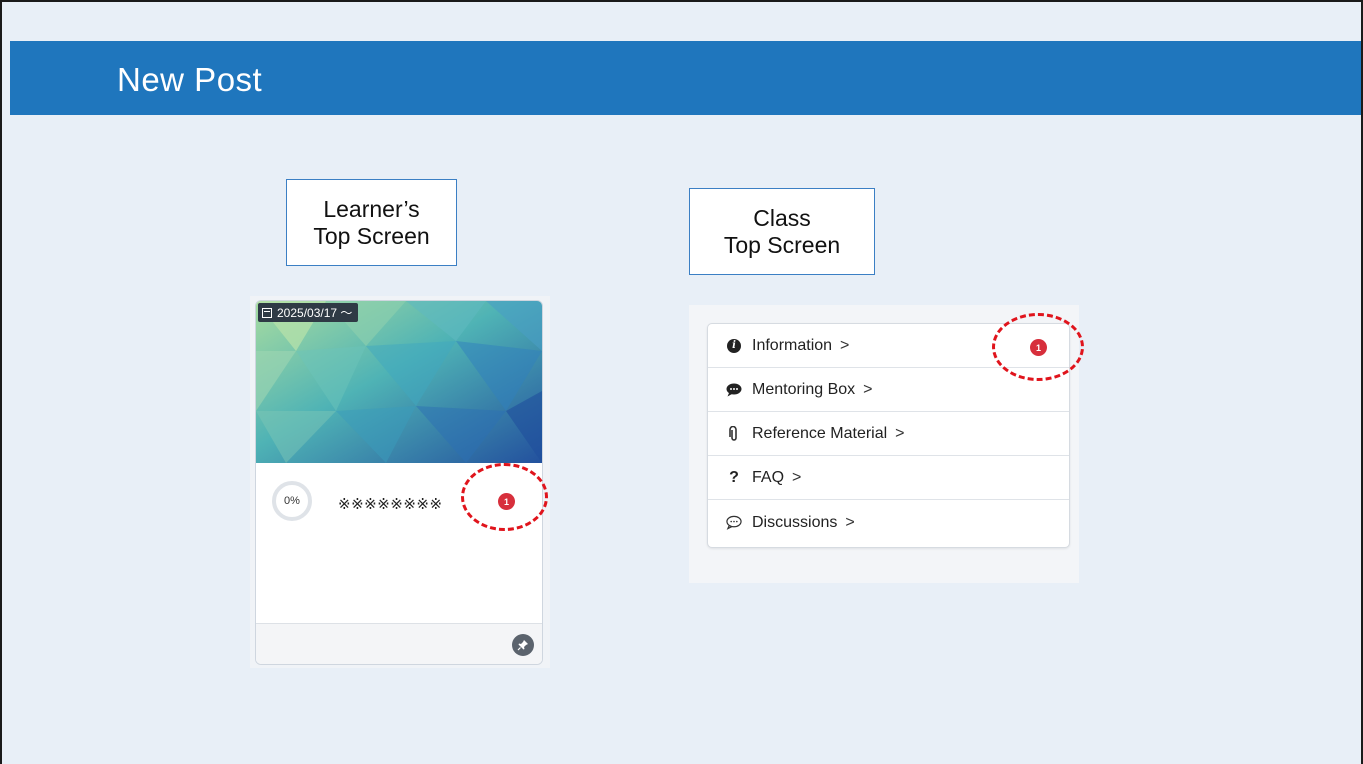 This screenshot has height=764, width=1363. Describe the element at coordinates (190, 79) in the screenshot. I see `page-title: New Post` at that location.